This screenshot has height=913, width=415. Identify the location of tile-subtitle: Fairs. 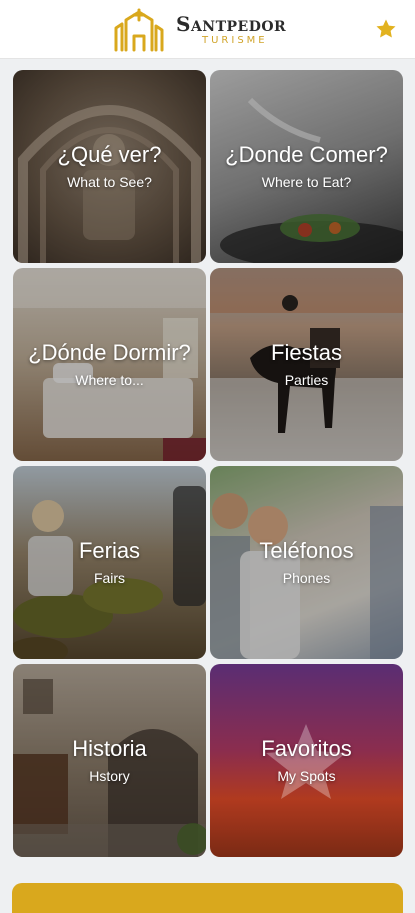
(109, 577).